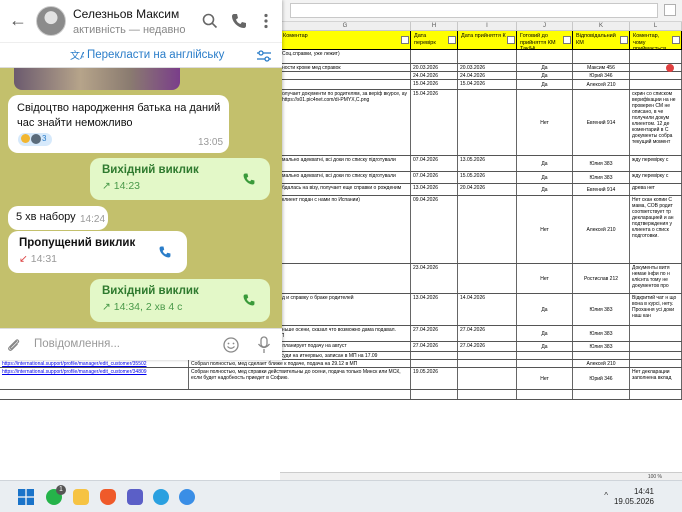 Image resolution: width=682 pixels, height=512 pixels. Describe the element at coordinates (434, 40) in the screenshot. I see `header-check-date: Дата перевірк` at that location.